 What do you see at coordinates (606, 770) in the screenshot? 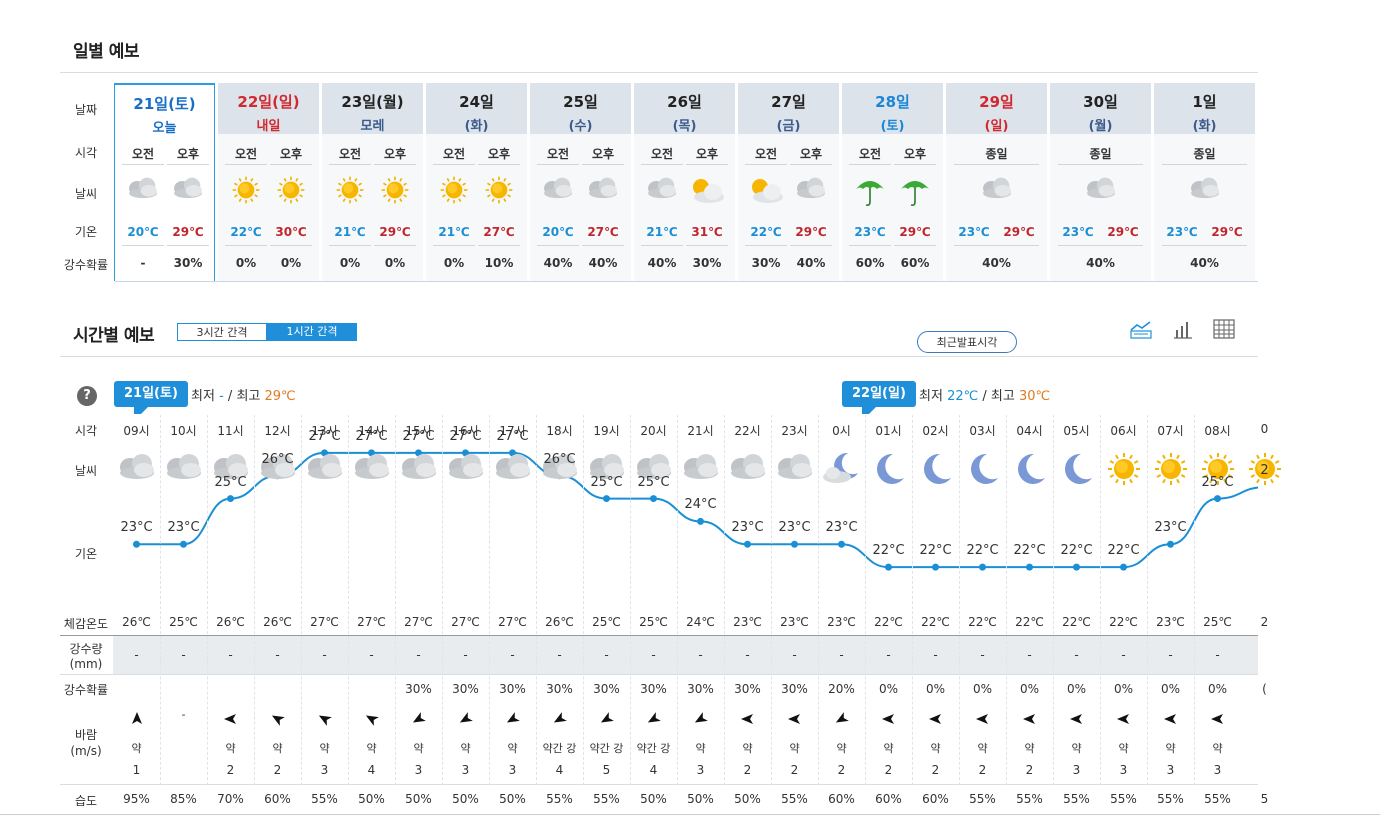
I see `wind-speed: 5` at bounding box center [606, 770].